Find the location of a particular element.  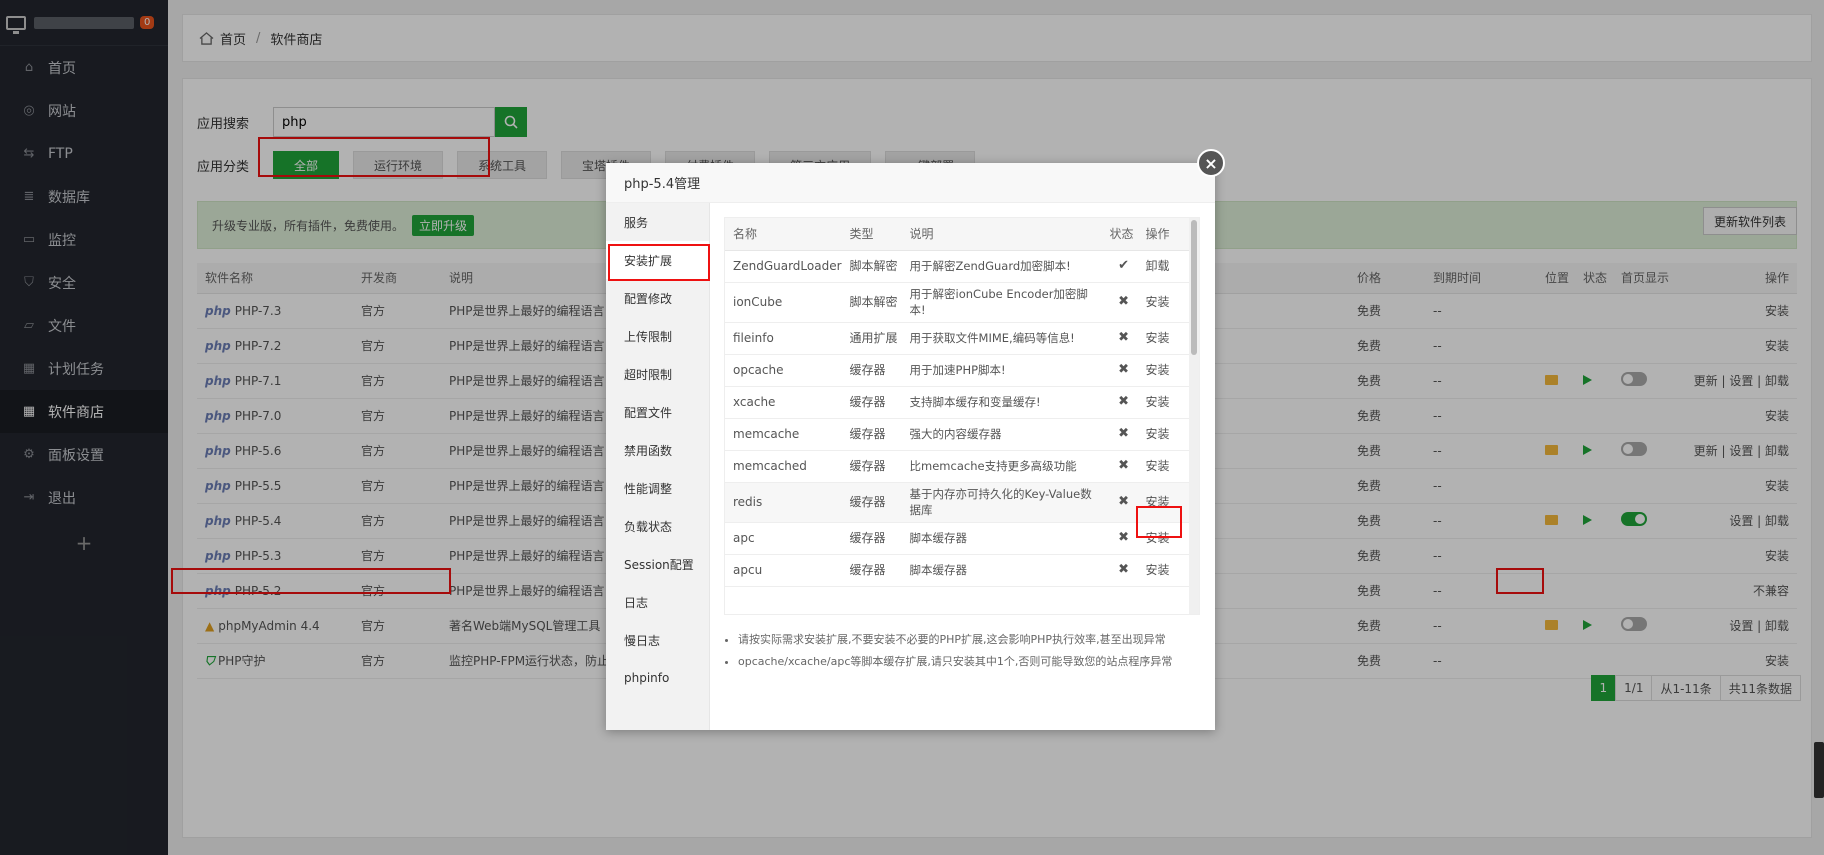

ext-name: fileinfo is located at coordinates (783, 338).